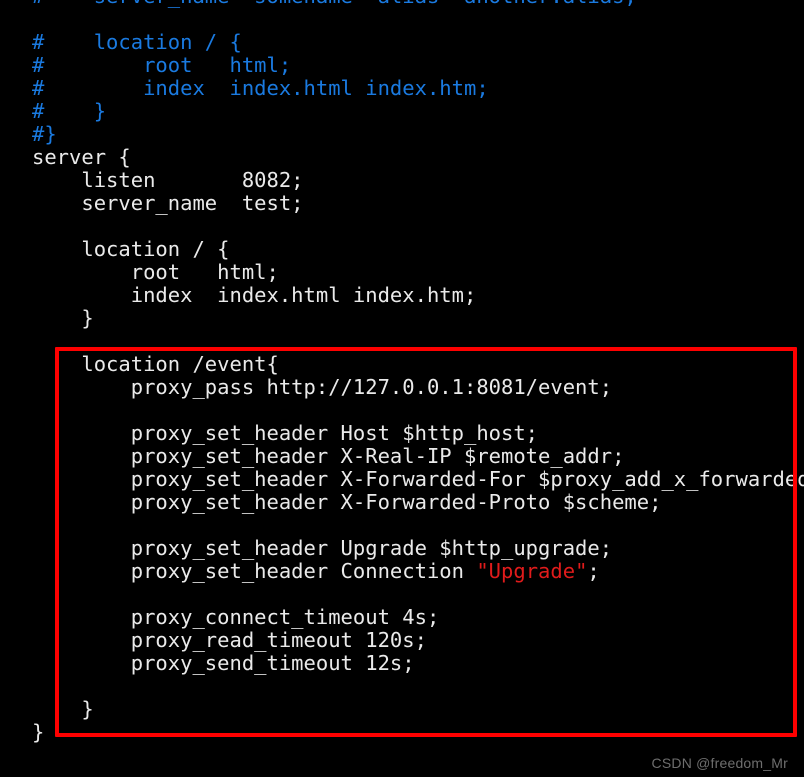  What do you see at coordinates (719, 763) in the screenshot?
I see `watermark-text: CSDN @freedom_Mr` at bounding box center [719, 763].